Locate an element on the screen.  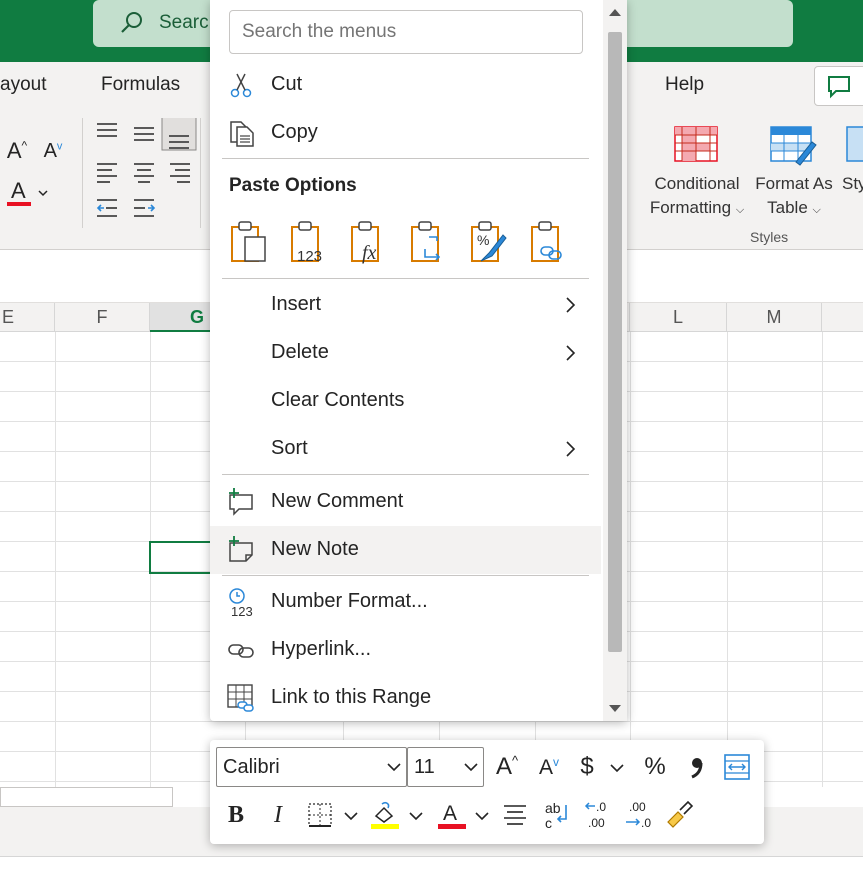
format-painter-icon is located at coordinates (680, 814).